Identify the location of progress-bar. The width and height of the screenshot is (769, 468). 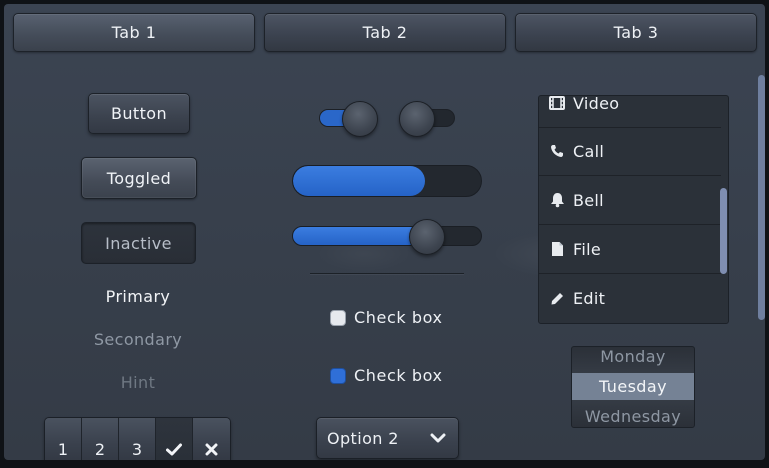
(387, 181).